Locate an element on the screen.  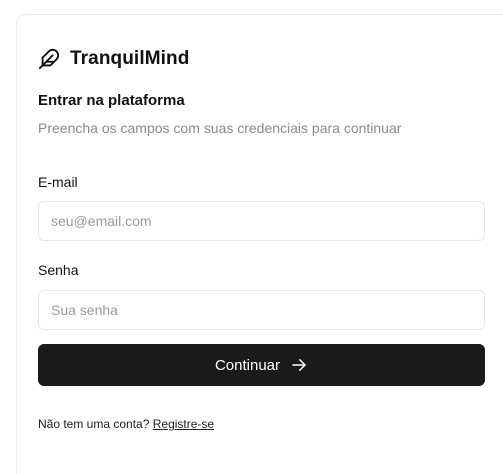
email-field is located at coordinates (261, 221).